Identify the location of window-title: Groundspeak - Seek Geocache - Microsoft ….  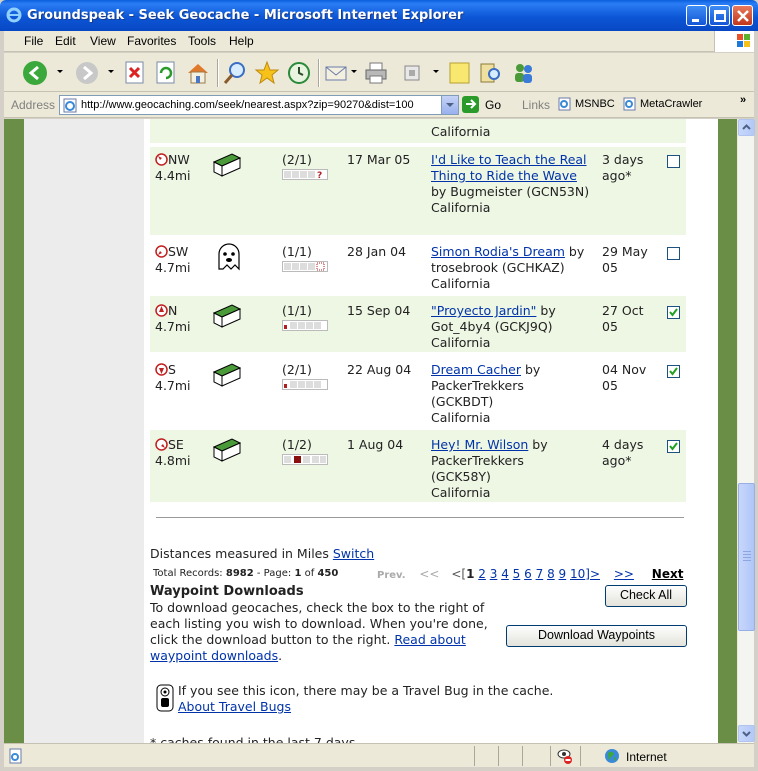
(245, 15).